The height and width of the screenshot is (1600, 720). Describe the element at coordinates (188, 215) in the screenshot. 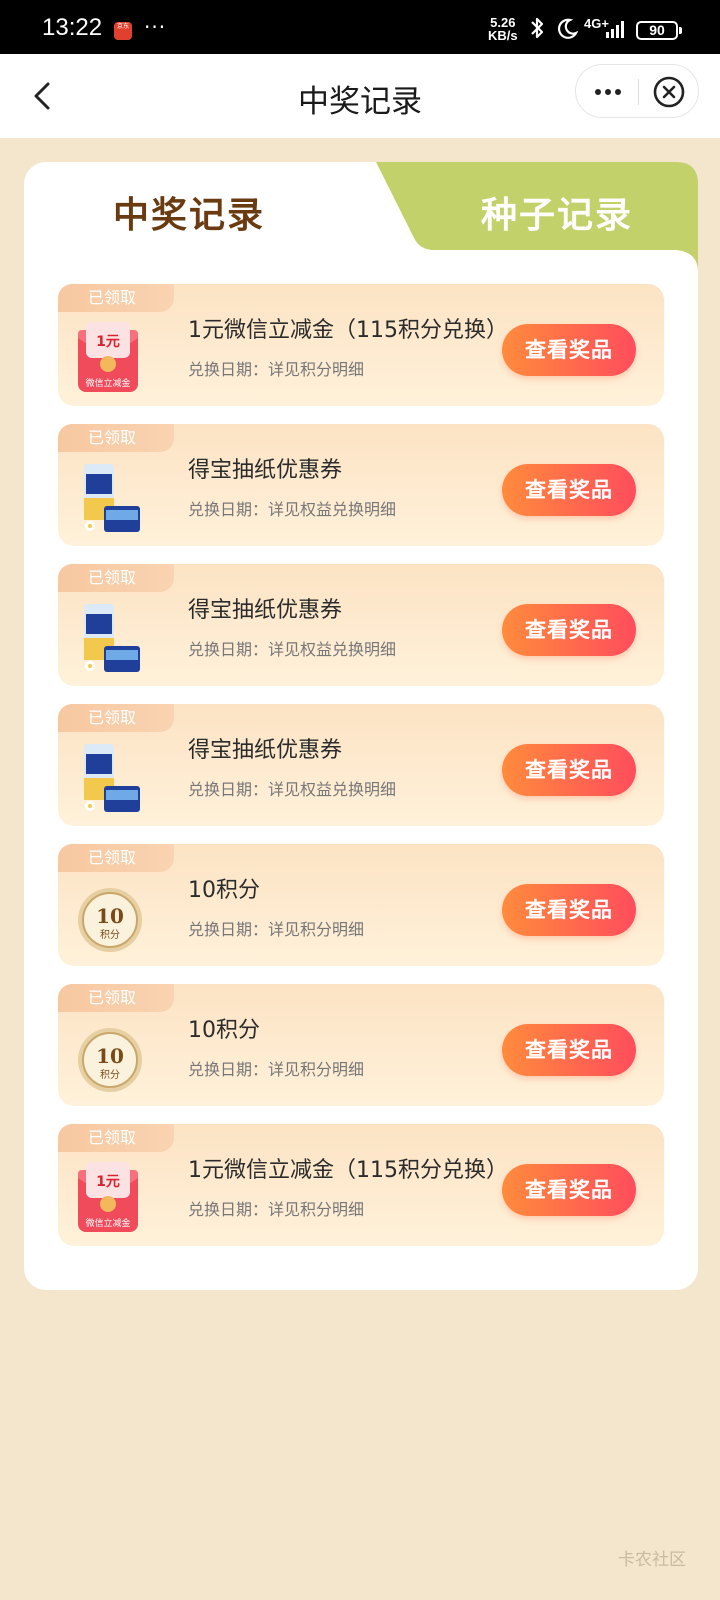

I see `tab-prize-records-label: 中奖记录` at that location.